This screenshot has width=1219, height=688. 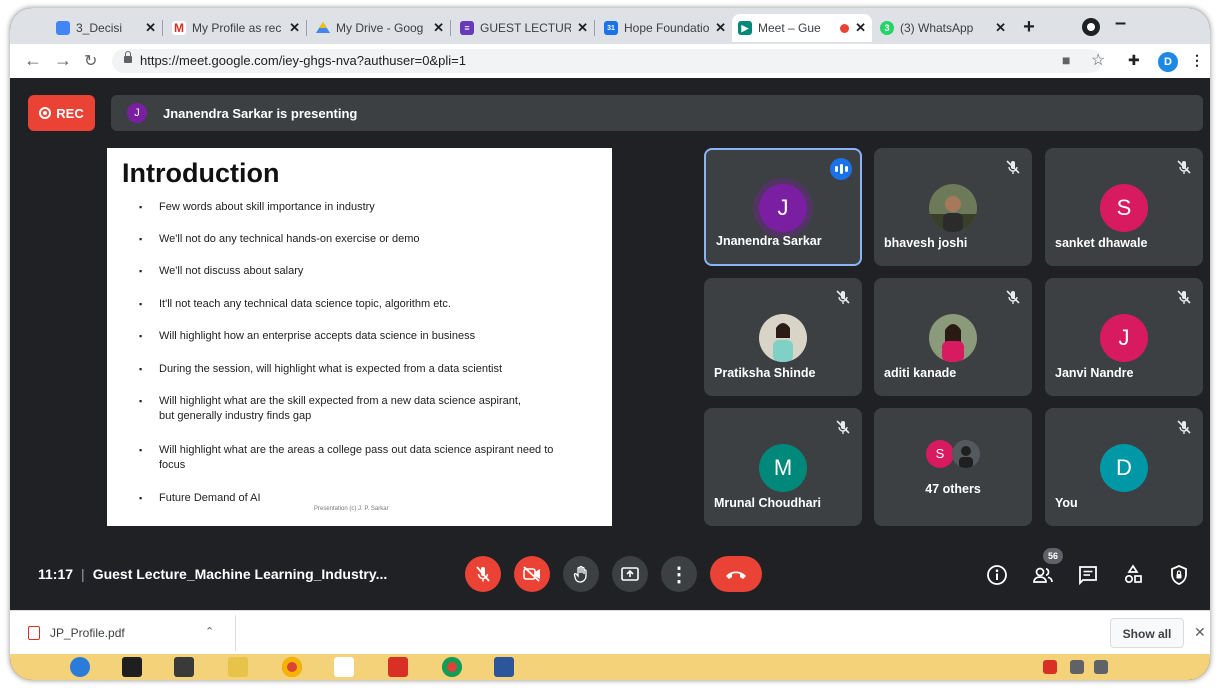 What do you see at coordinates (610, 632) in the screenshot?
I see `downloads-bar: JP_Profile.pdf ⌃ Show all ✕` at bounding box center [610, 632].